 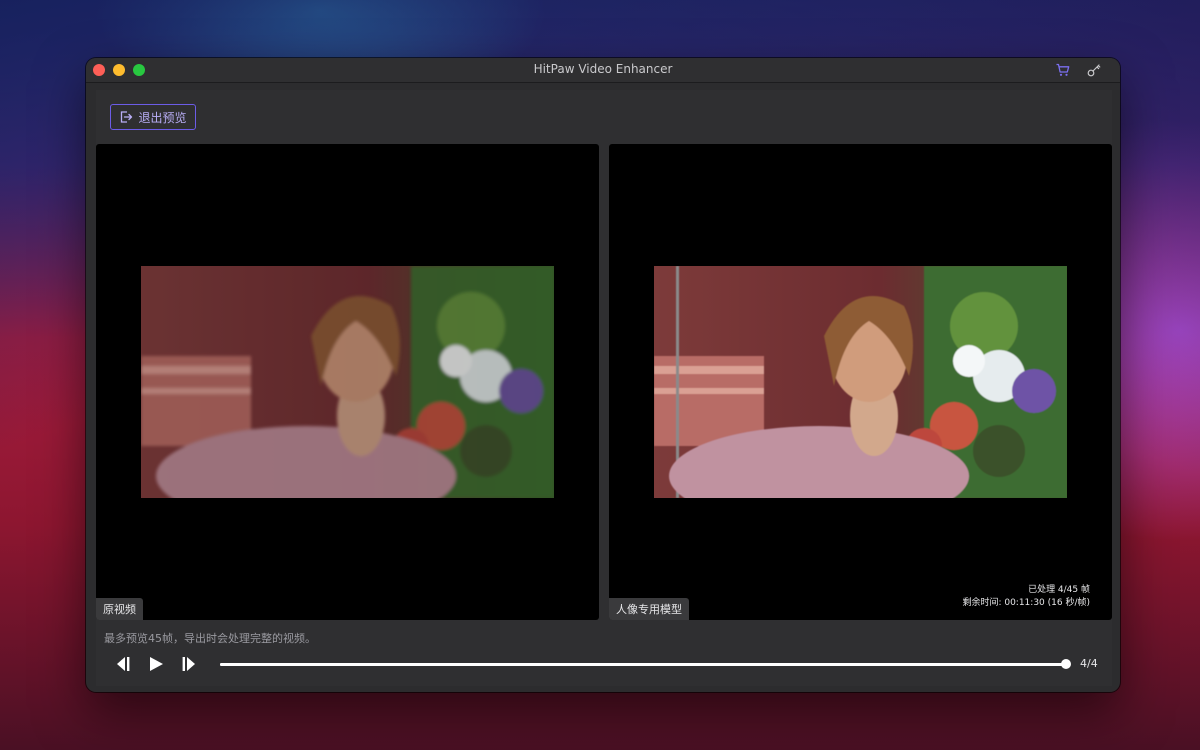 I want to click on title-bar: HitPaw Video Enhancer, so click(x=603, y=70).